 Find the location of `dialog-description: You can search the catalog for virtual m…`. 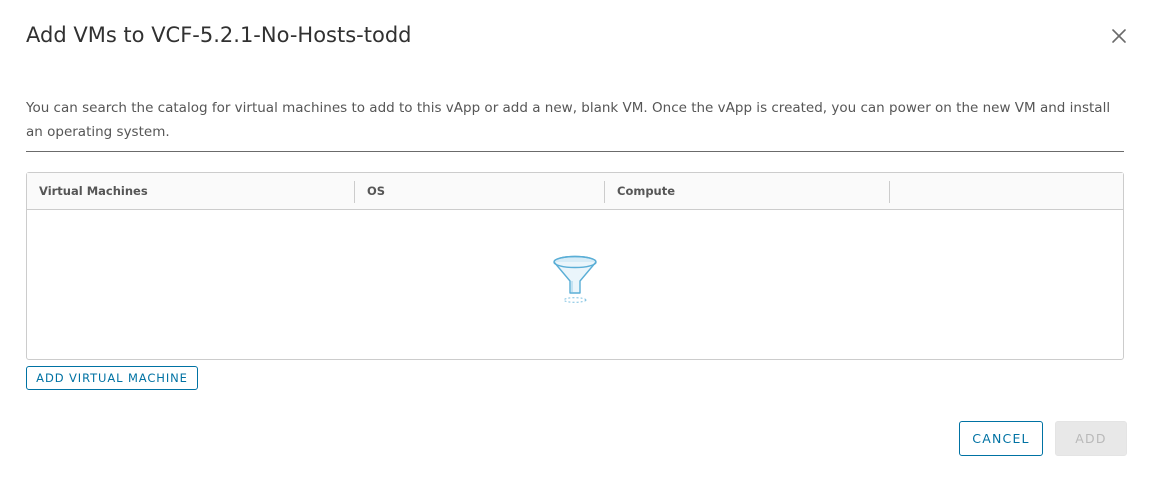

dialog-description: You can search the catalog for virtual m… is located at coordinates (568, 120).